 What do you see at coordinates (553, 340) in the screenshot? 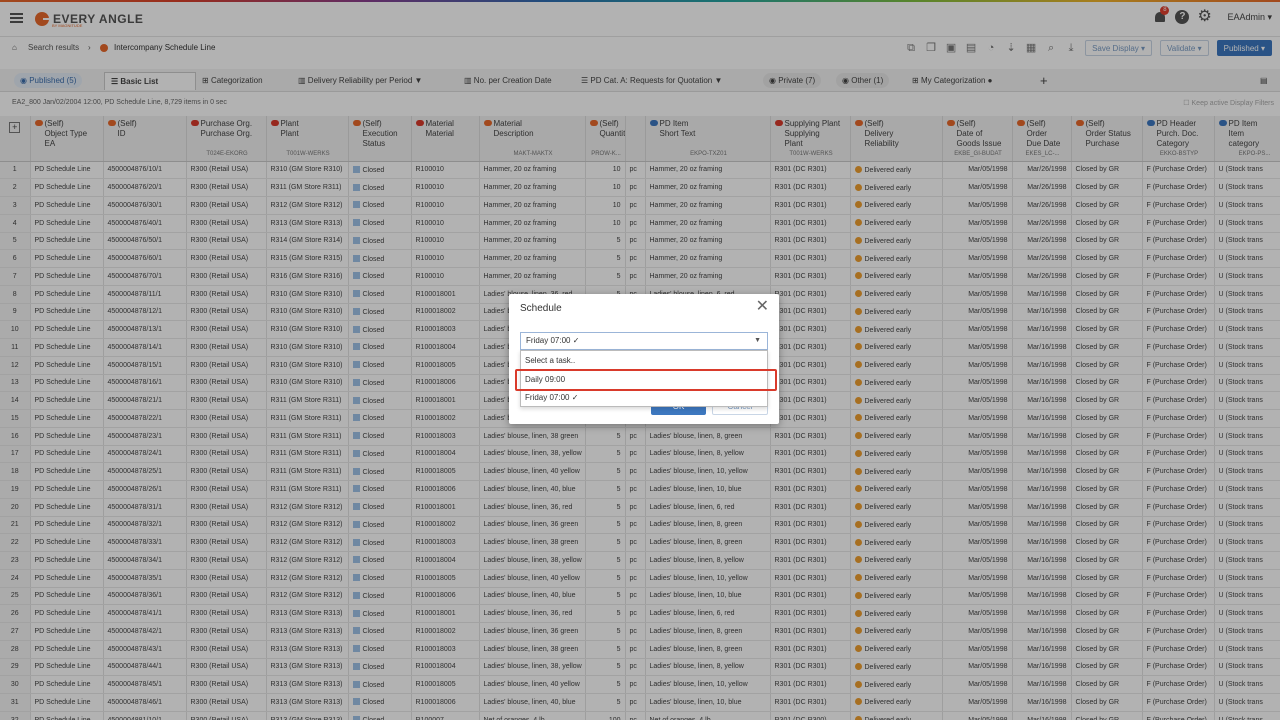
I see `task-select-value: Friday 07:00 ✓` at bounding box center [553, 340].